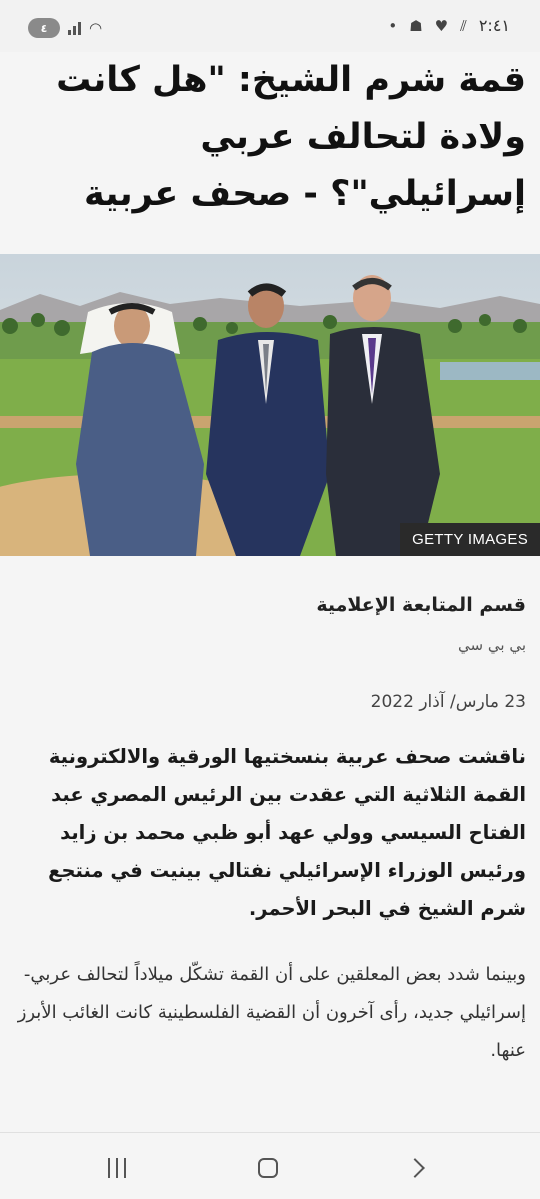  What do you see at coordinates (421, 605) in the screenshot?
I see `article-byline: قسم المتابعة الإعلامية` at bounding box center [421, 605].